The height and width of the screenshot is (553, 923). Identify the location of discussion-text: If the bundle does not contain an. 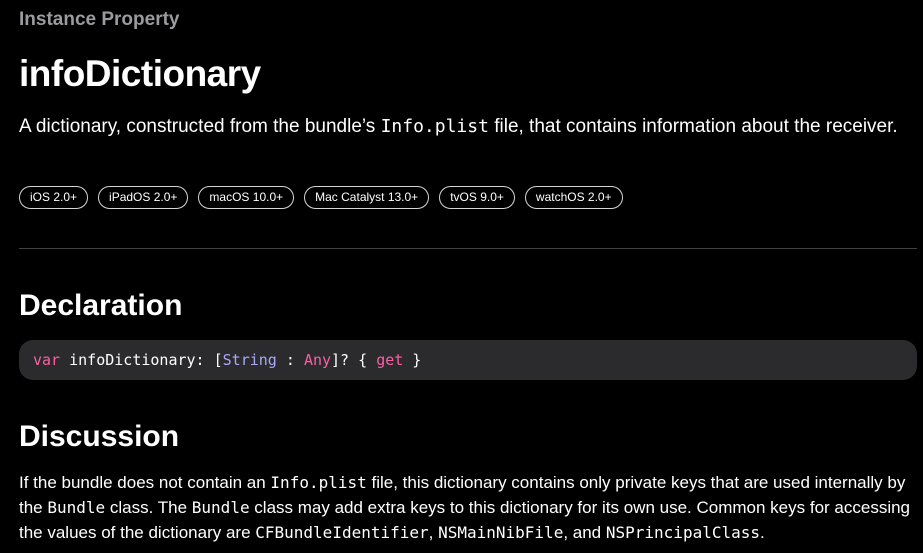
(145, 482).